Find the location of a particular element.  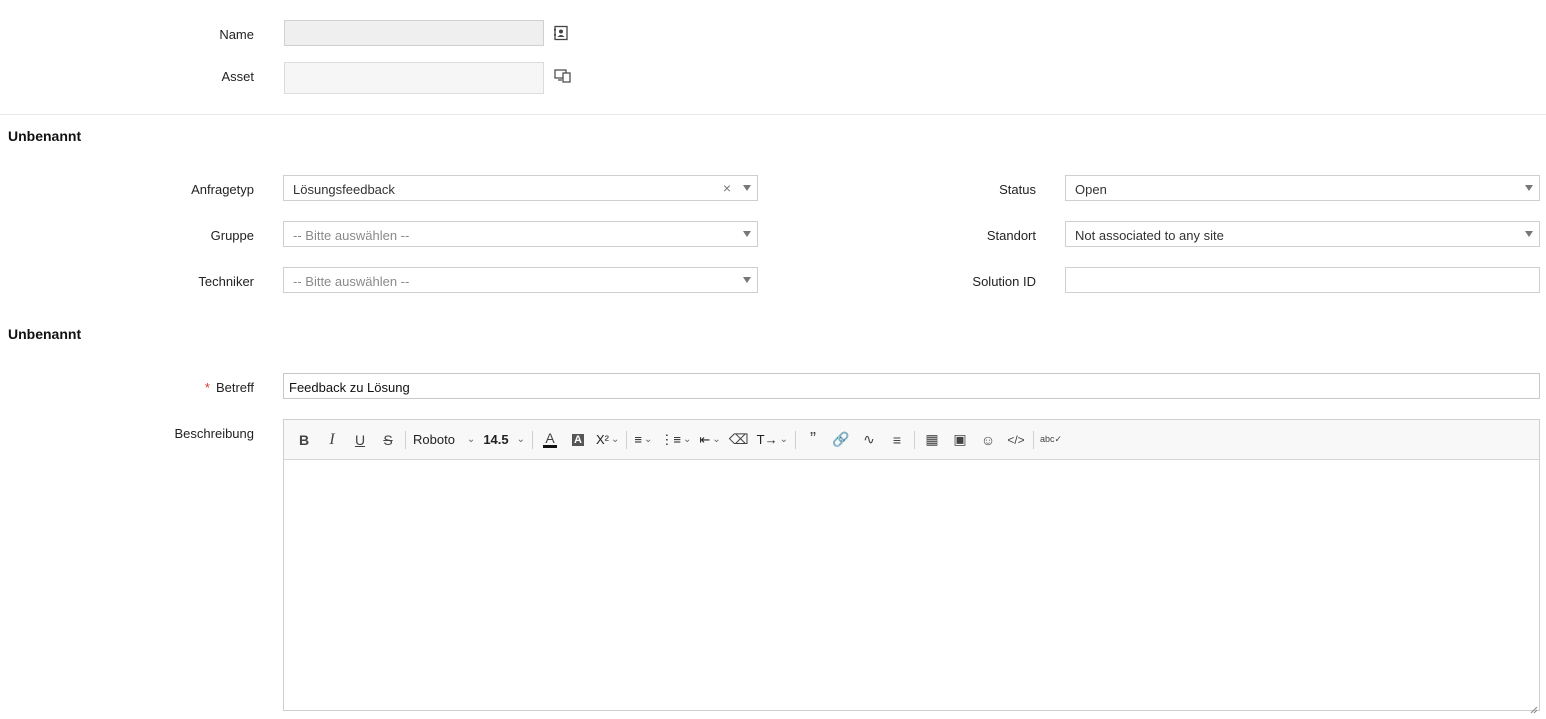

align-icon: ≡ ⌄ is located at coordinates (643, 440).